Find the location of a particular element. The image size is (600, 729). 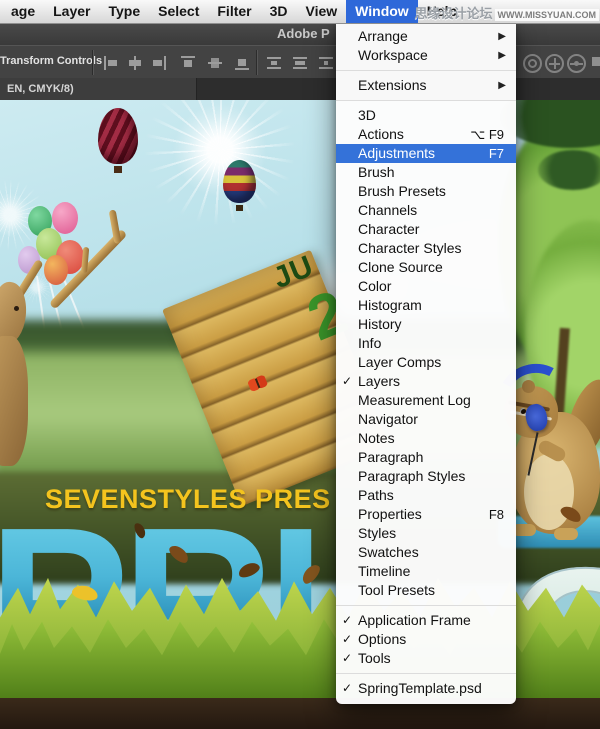

menu-item-label: Workspace is located at coordinates (393, 55).